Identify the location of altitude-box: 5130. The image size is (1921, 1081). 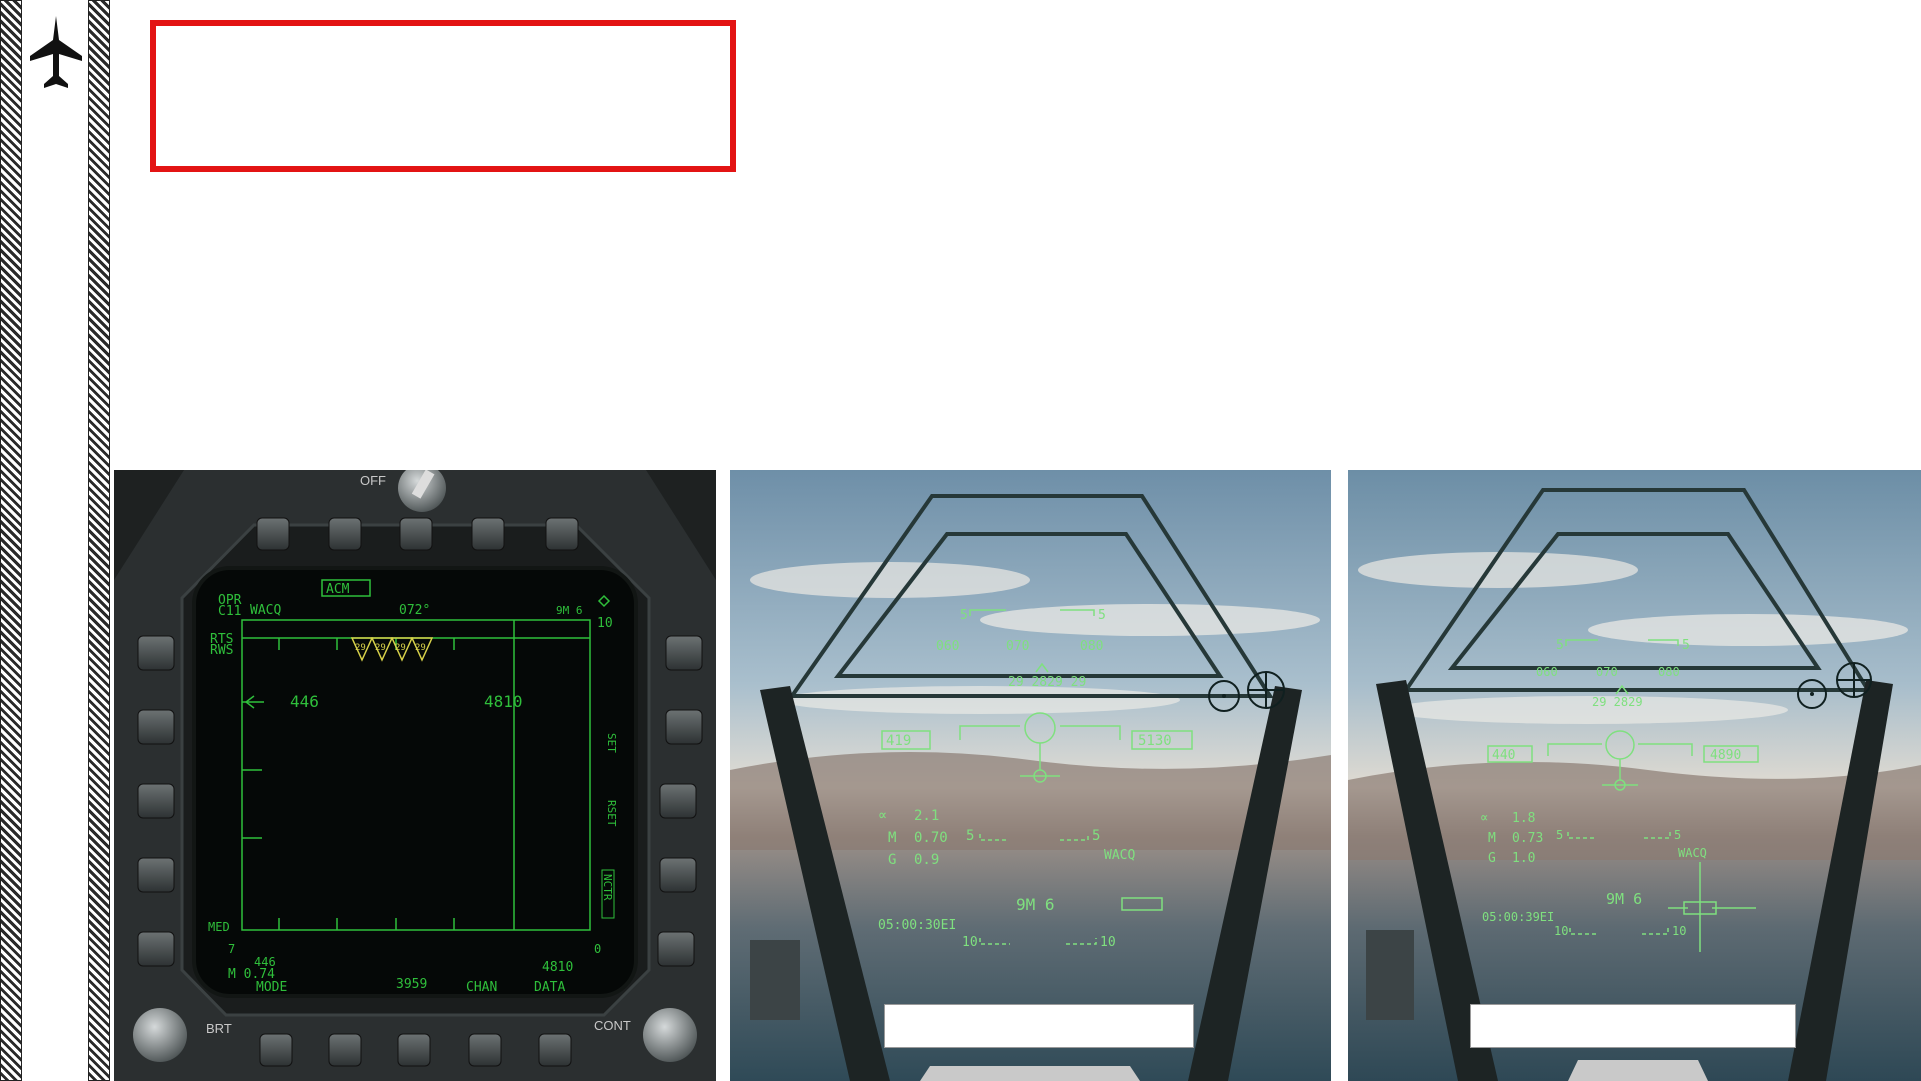
(1155, 741).